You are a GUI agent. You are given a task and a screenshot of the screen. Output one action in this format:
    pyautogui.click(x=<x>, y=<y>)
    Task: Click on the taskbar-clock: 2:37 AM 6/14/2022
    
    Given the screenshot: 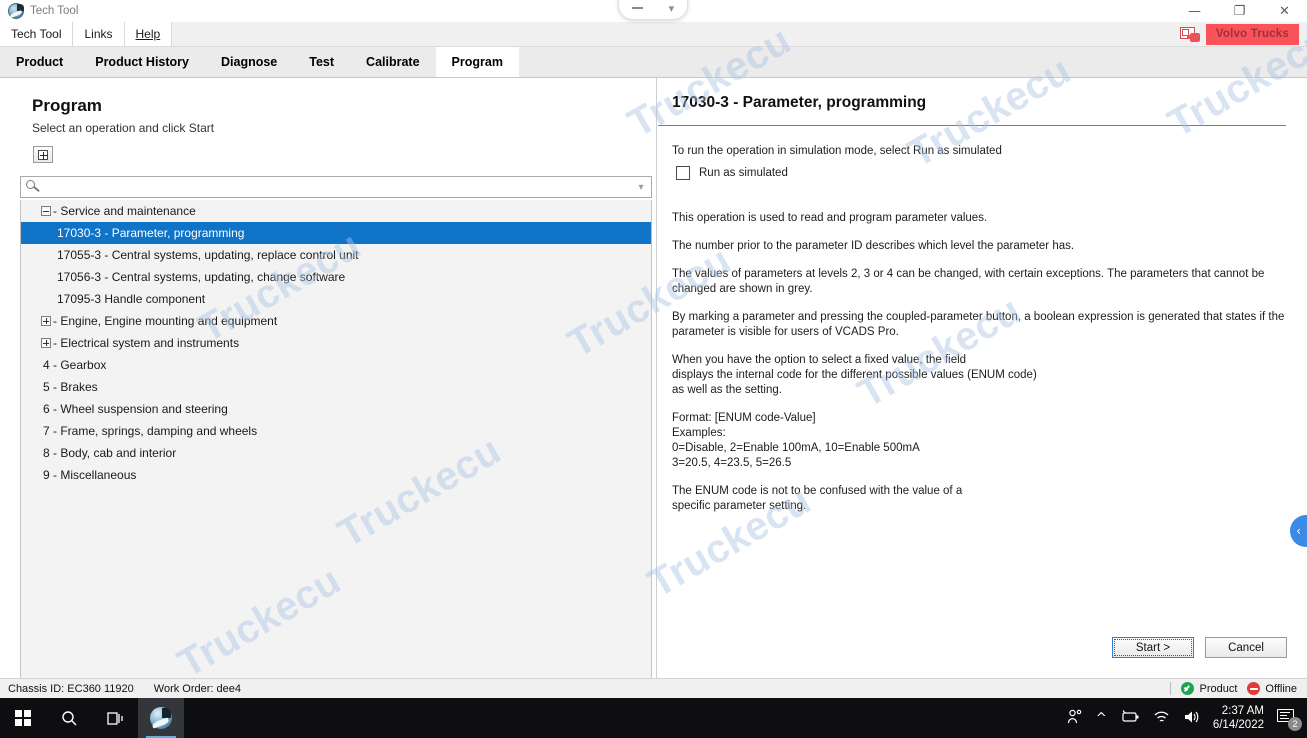 What is the action you would take?
    pyautogui.click(x=1238, y=718)
    